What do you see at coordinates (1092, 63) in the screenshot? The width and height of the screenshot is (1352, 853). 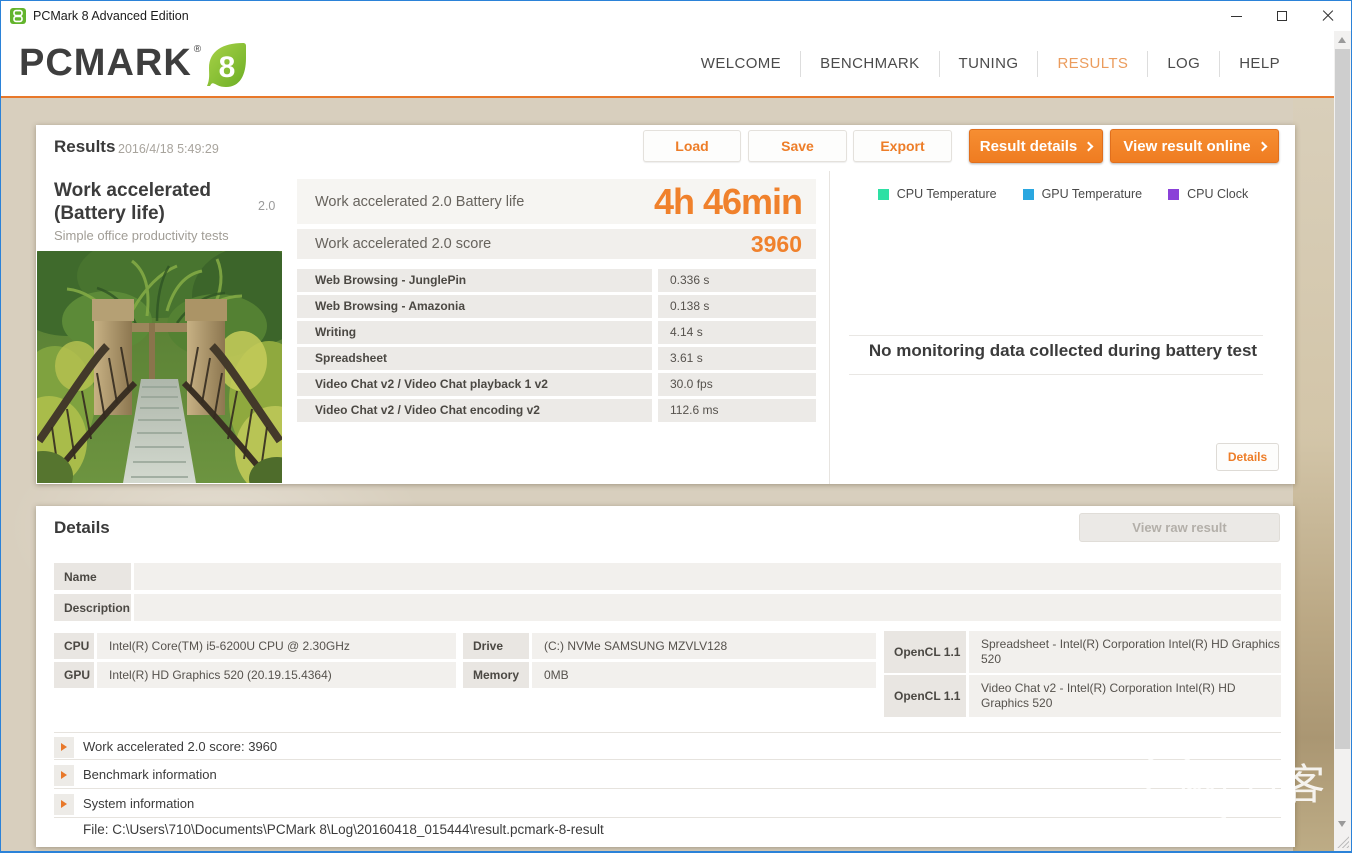 I see `nav-results: RESULTS` at bounding box center [1092, 63].